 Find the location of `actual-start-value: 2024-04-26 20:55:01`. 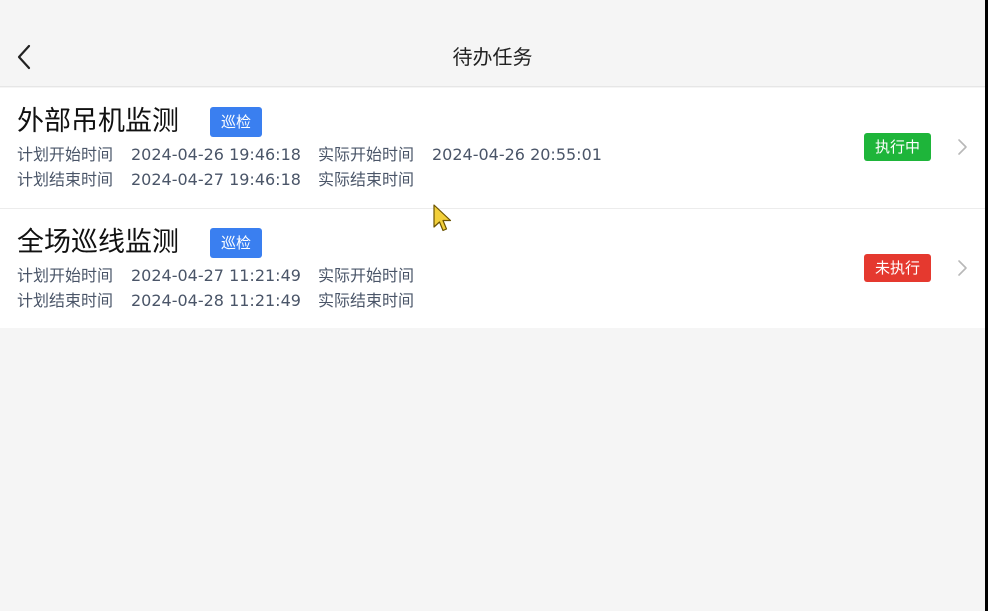

actual-start-value: 2024-04-26 20:55:01 is located at coordinates (517, 154).